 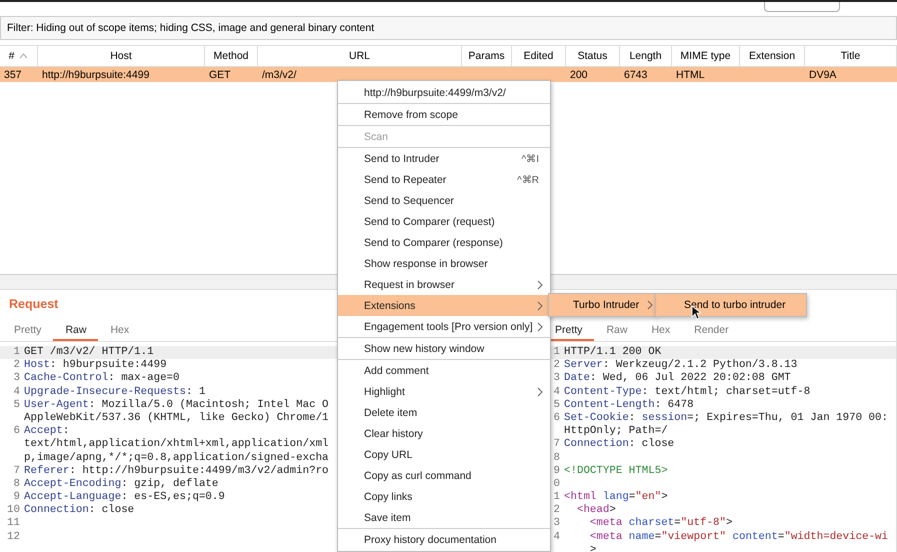 What do you see at coordinates (176, 419) in the screenshot?
I see `code-line: AppleWebKit/537.36 (KHTML, like Gecko) Chrome/1` at bounding box center [176, 419].